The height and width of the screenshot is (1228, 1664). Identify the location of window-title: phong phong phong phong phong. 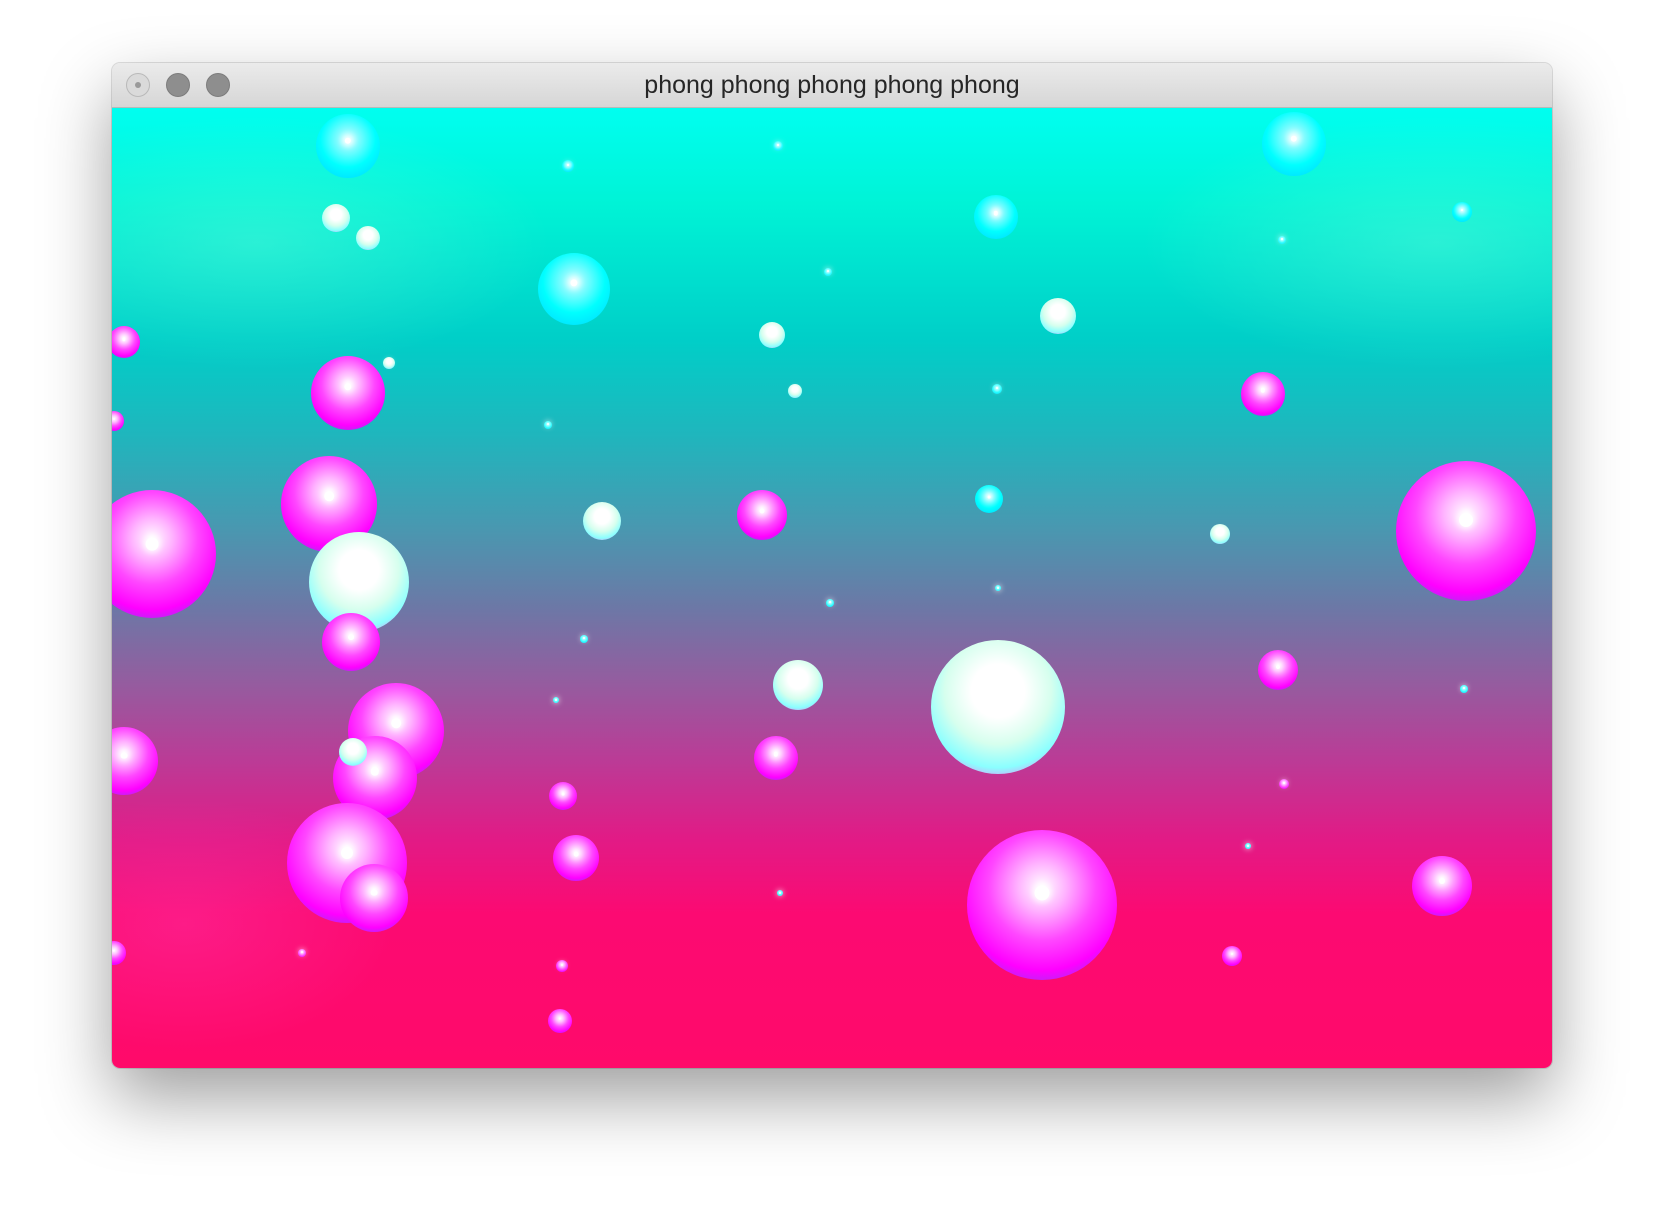
(832, 85).